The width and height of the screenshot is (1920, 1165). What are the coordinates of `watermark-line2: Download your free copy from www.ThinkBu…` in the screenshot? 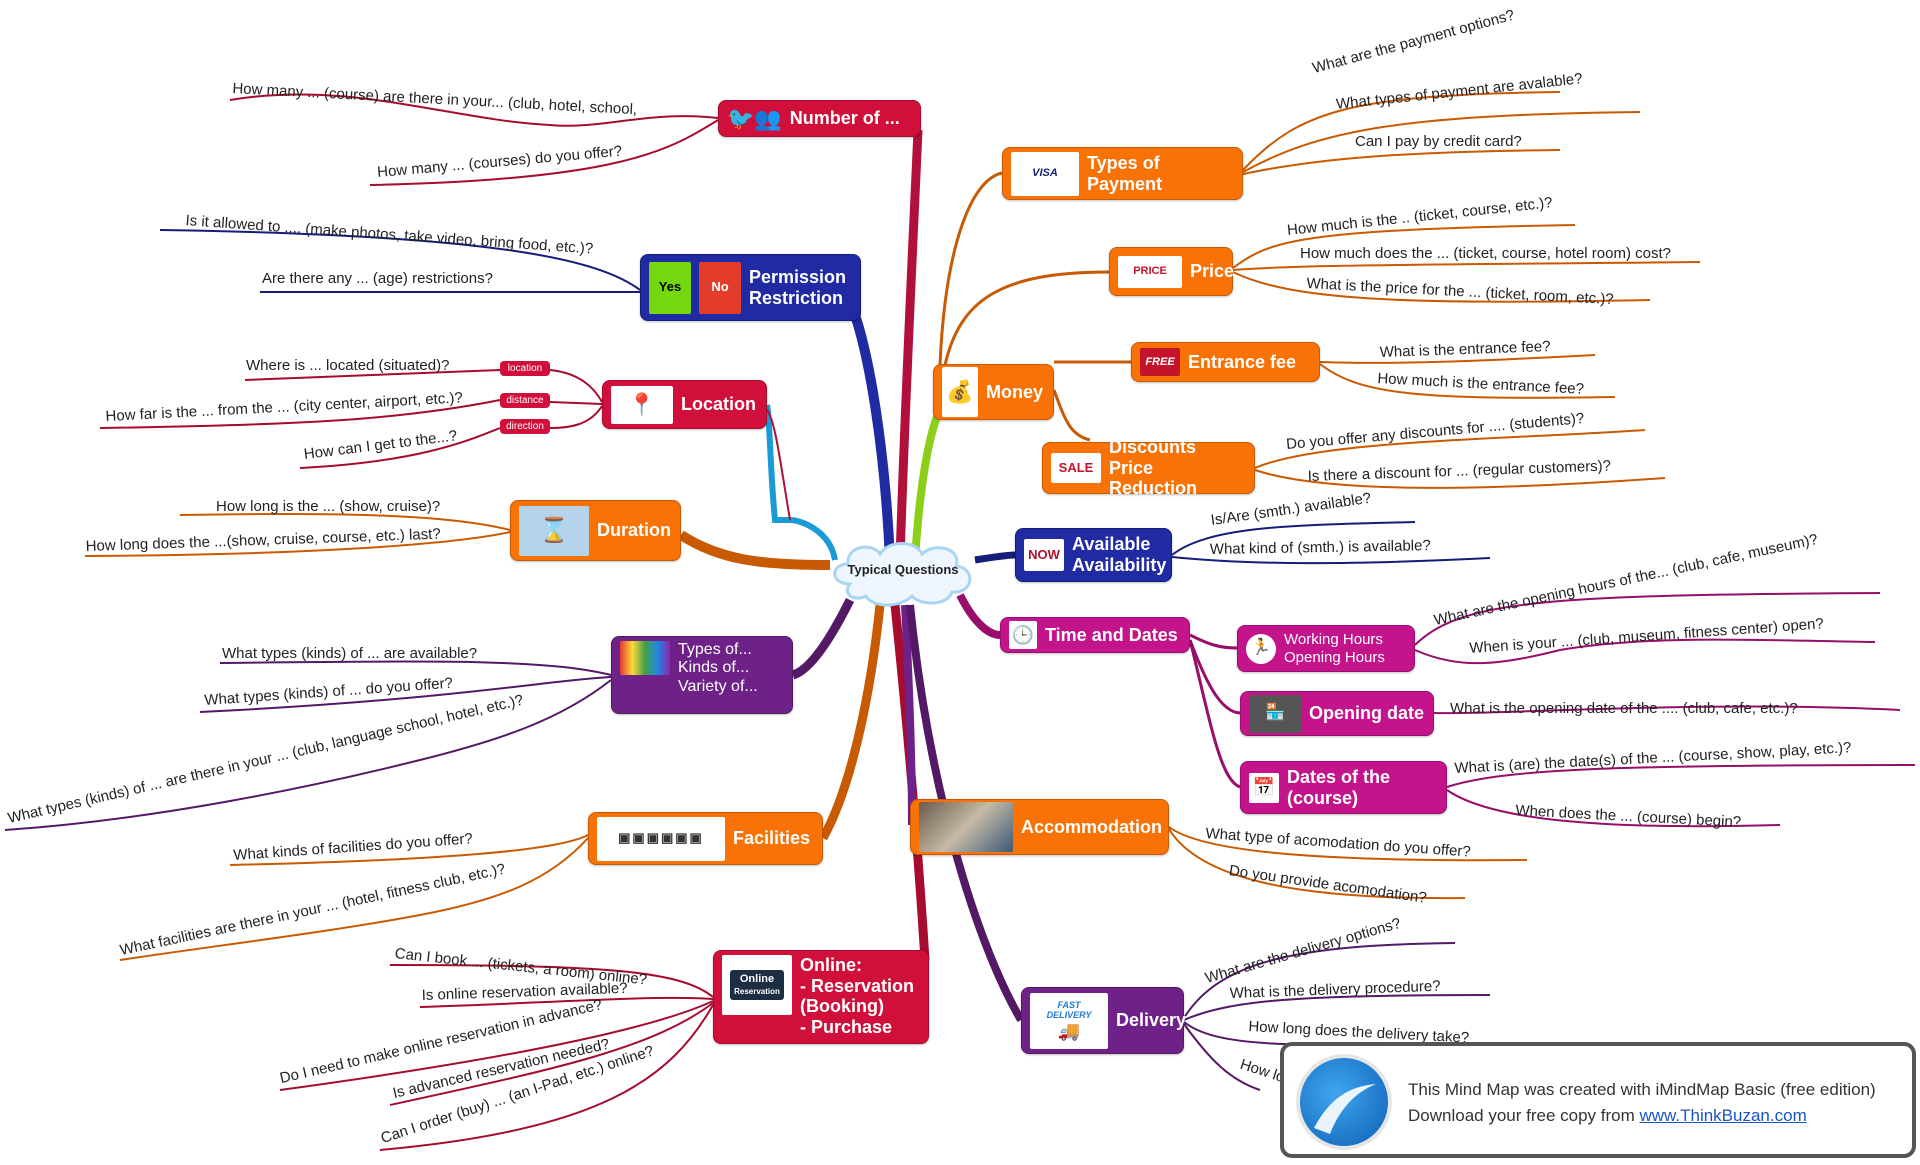 It's located at (1607, 1116).